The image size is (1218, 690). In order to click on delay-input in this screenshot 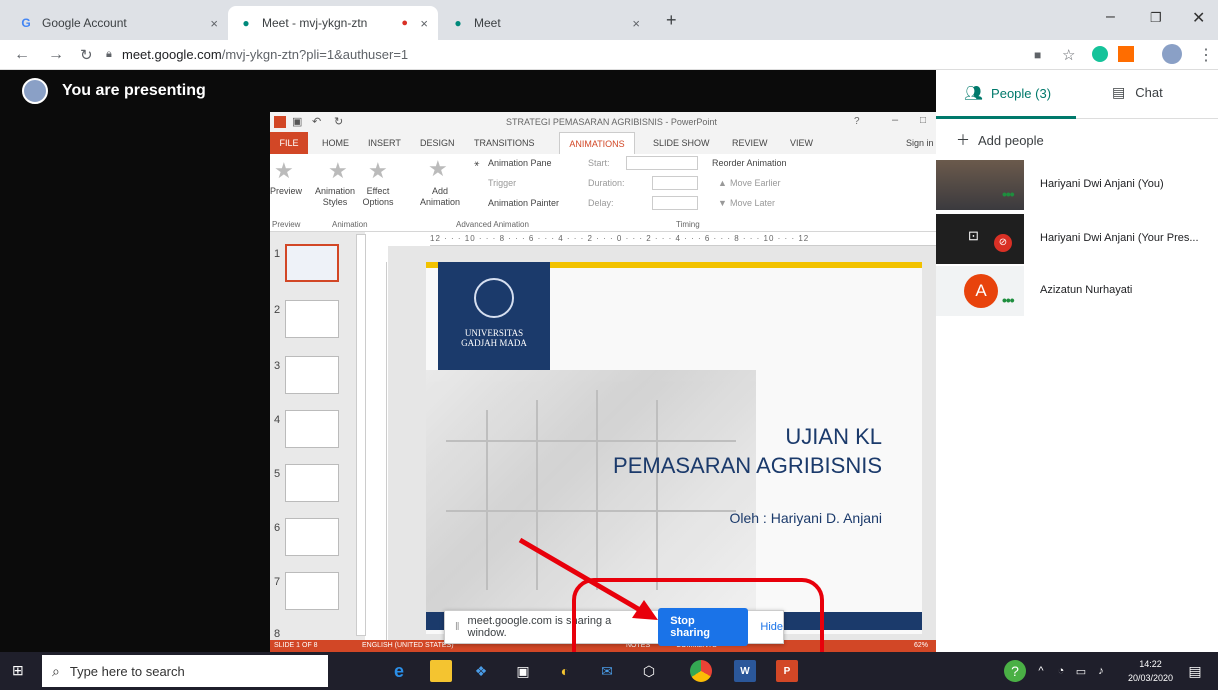, I will do `click(675, 203)`.